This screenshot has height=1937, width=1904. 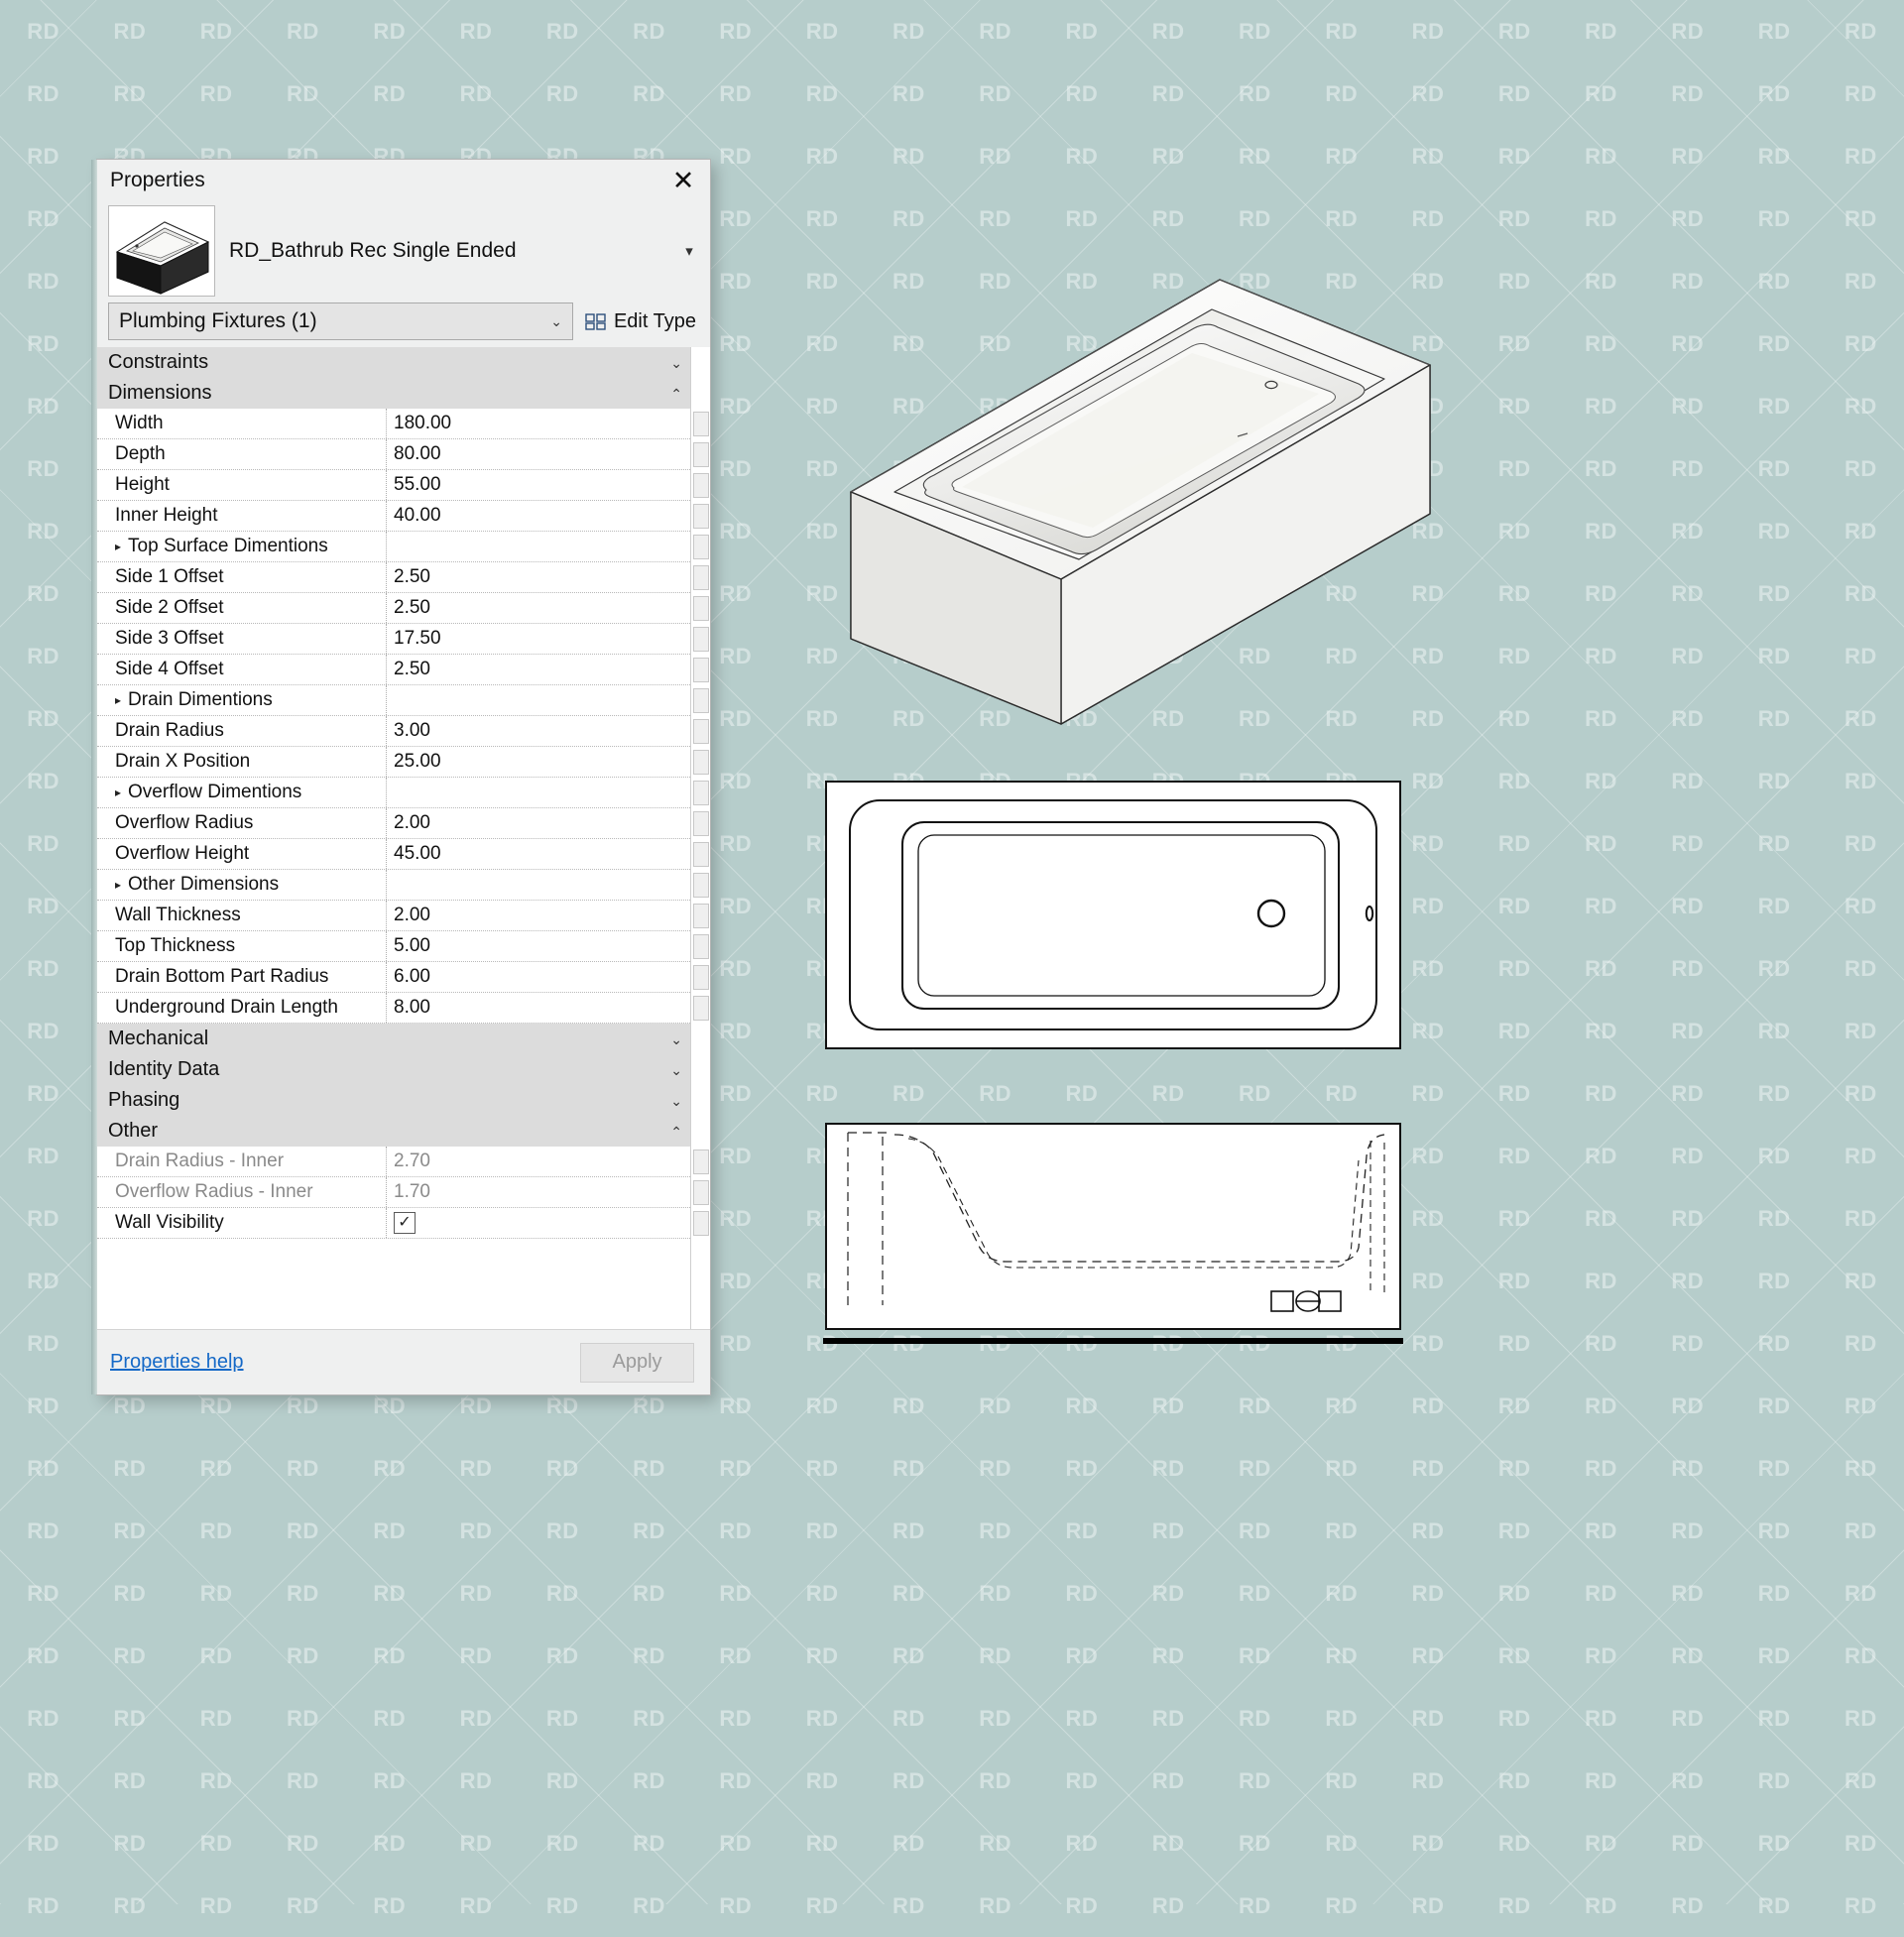 I want to click on property-row: Inner Height 40.00, so click(x=393, y=516).